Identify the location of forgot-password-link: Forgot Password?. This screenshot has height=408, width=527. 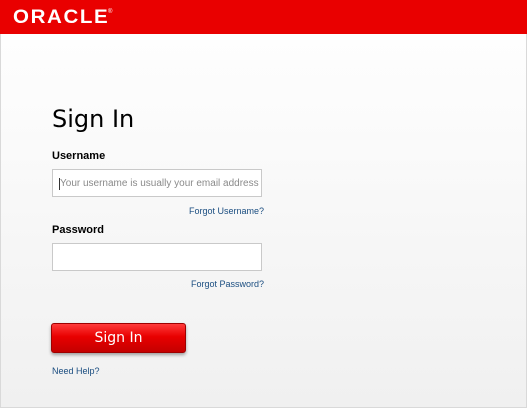
(227, 284).